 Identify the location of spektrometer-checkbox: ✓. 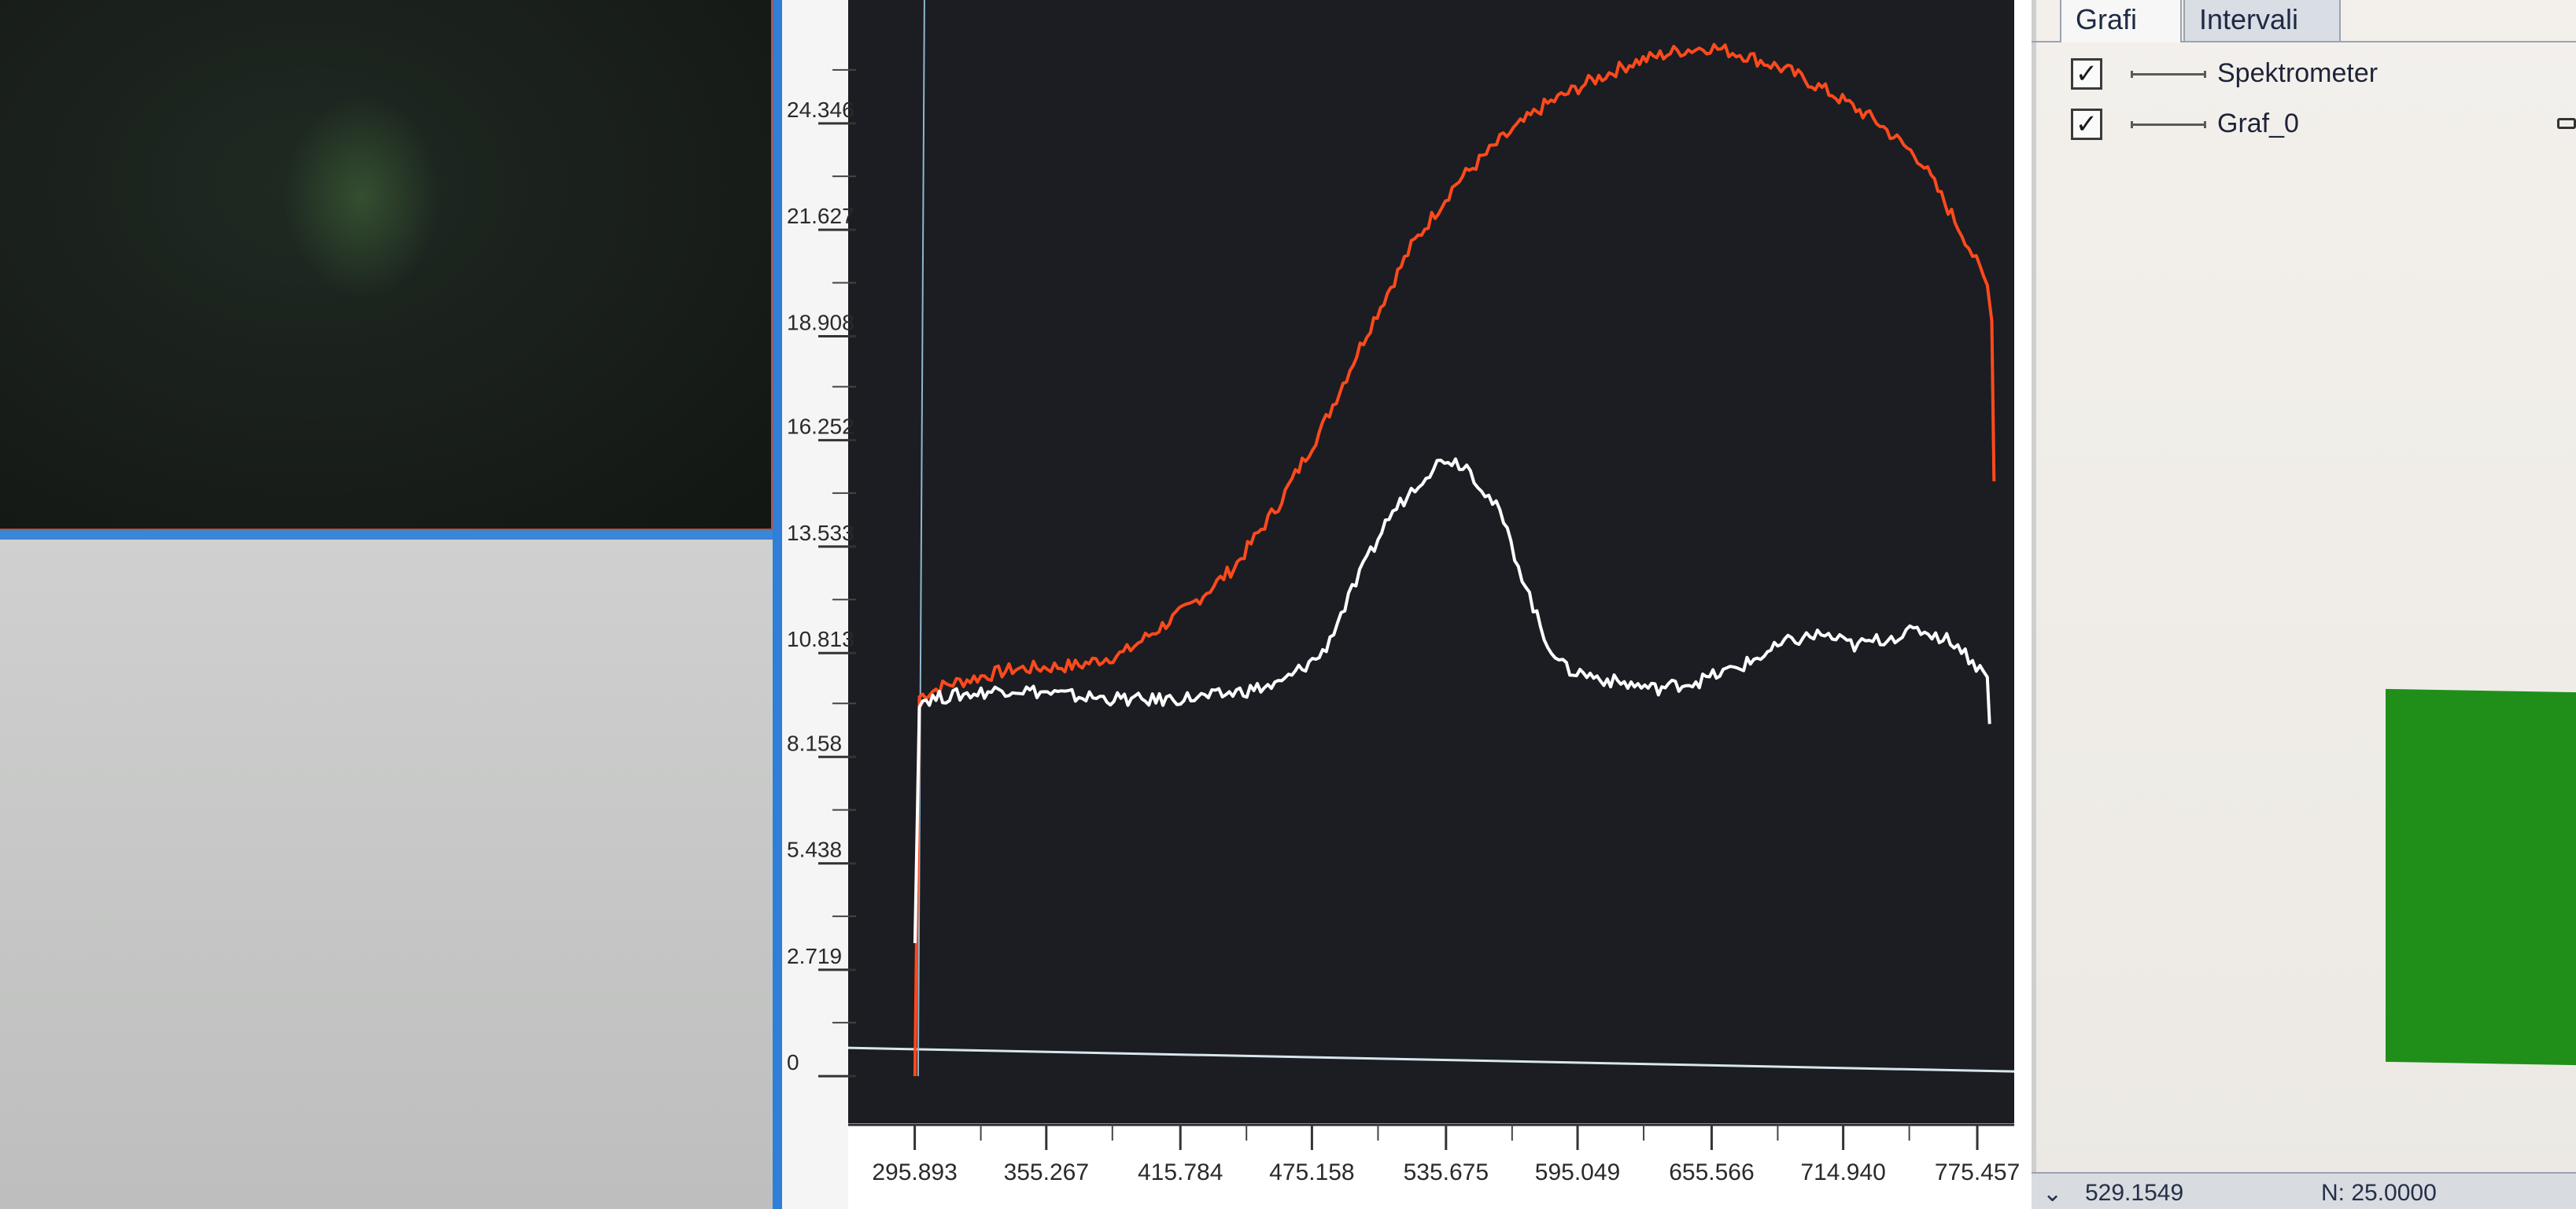
(2087, 74).